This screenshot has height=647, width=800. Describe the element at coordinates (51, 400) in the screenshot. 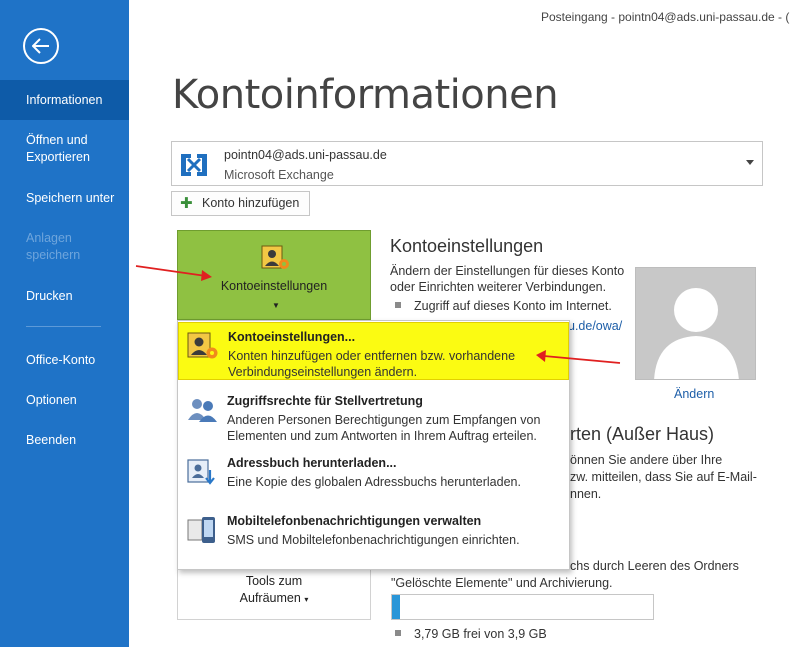

I see `sidebar-item-label: Optionen` at that location.